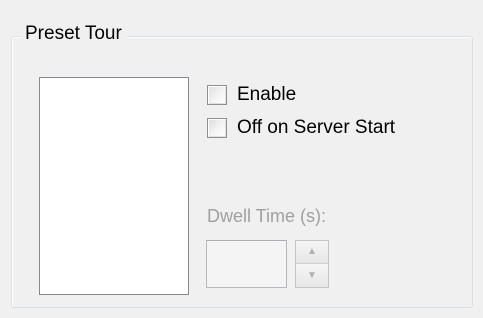  I want to click on arrow-up-icon: ▲, so click(312, 251).